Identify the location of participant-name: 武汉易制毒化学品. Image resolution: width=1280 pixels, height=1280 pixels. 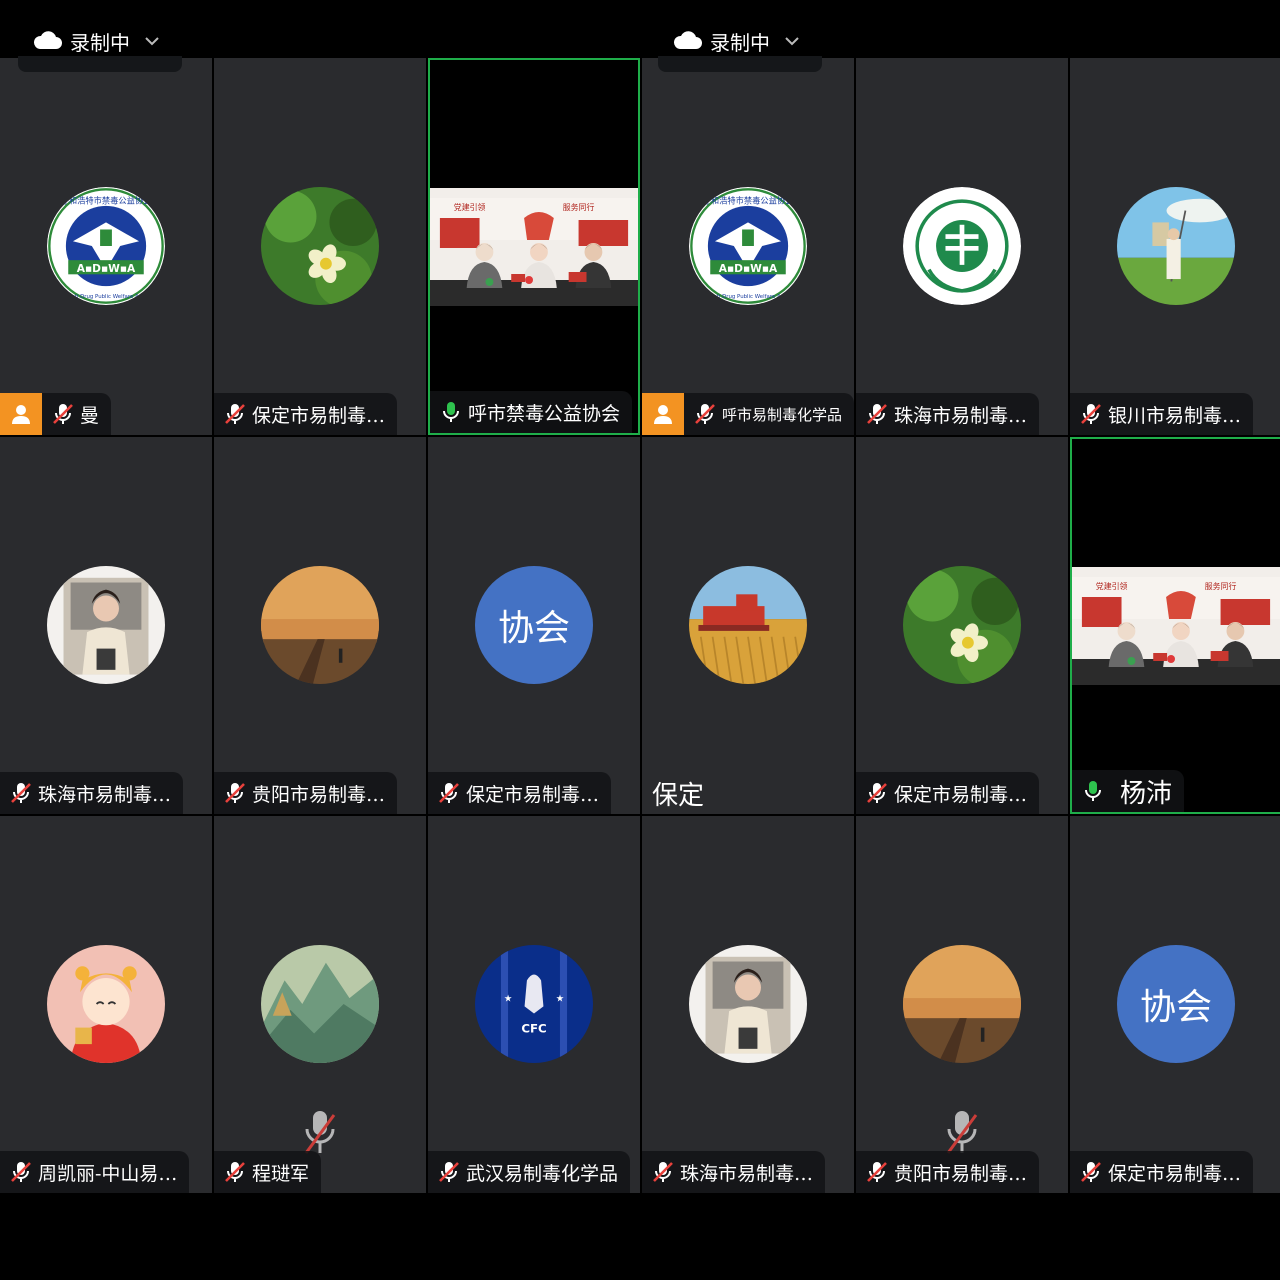
(542, 1173).